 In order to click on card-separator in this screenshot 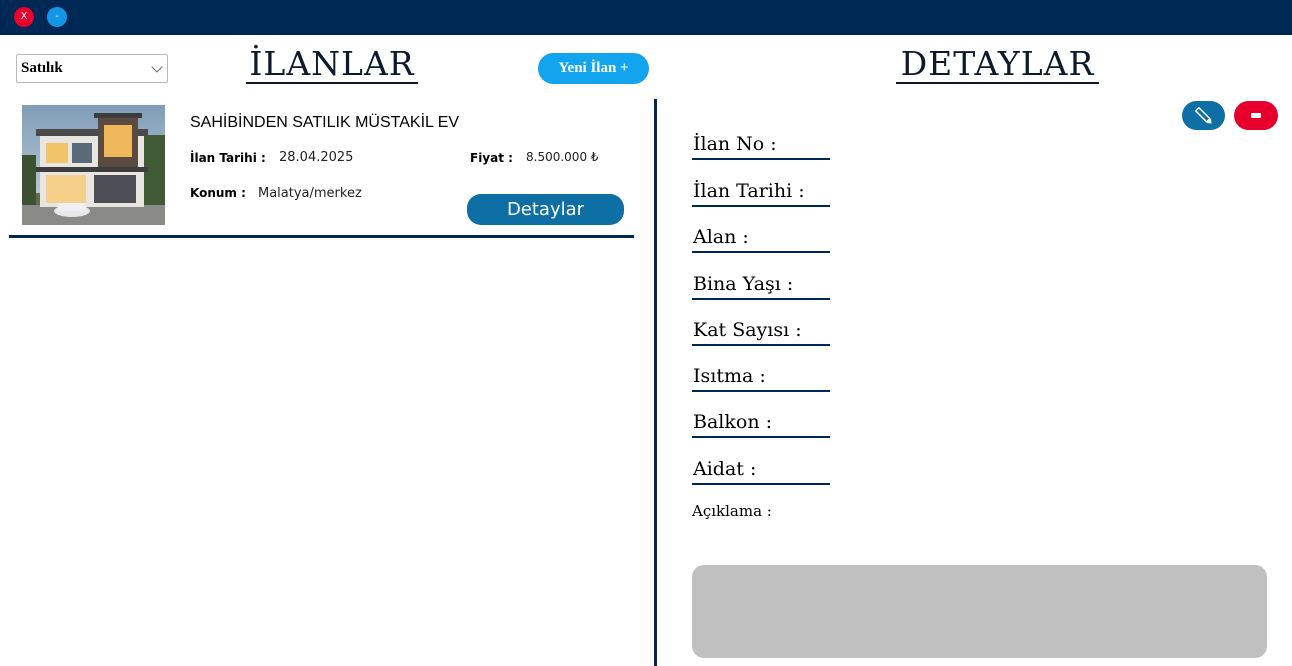, I will do `click(321, 236)`.